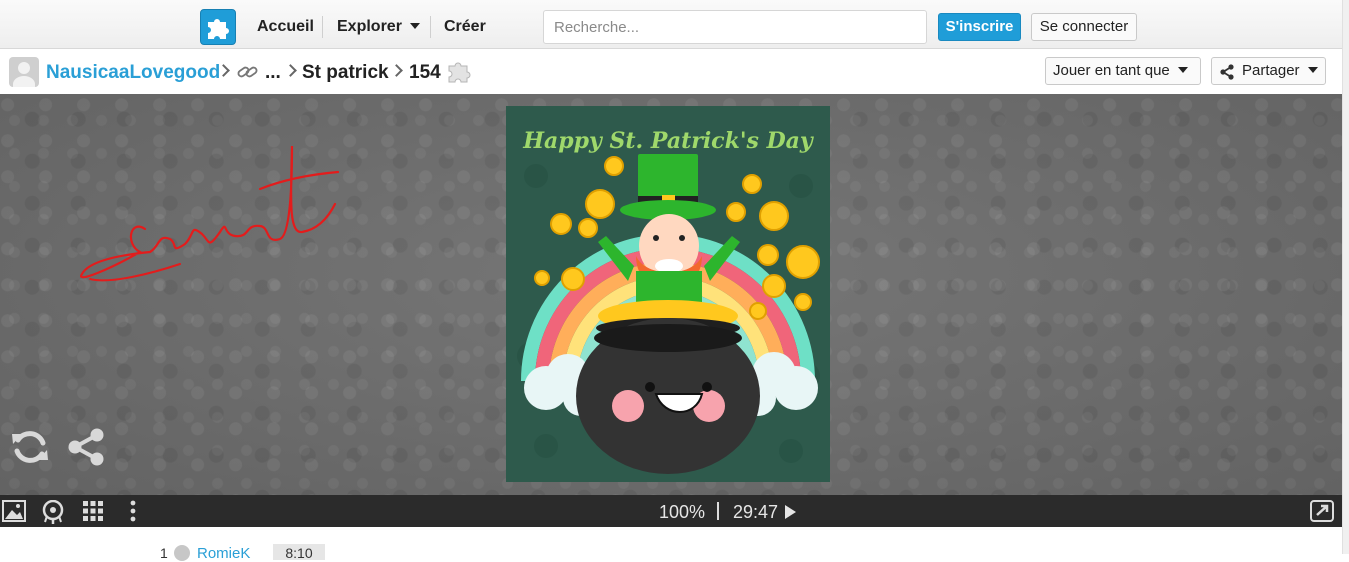  I want to click on breadcrumb-piece-count: 154, so click(425, 72).